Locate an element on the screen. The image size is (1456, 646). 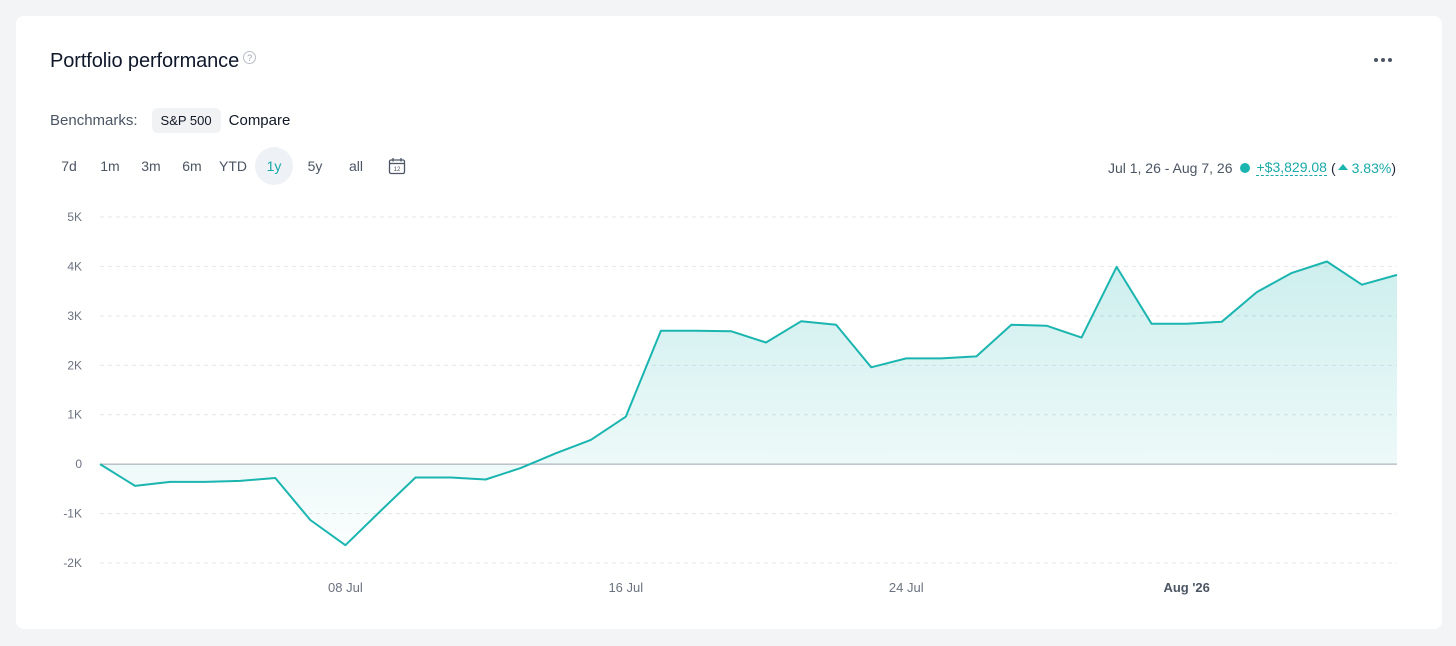
x-axis: 08 Jul 16 Jul 24 Jul Aug '26 is located at coordinates (769, 587).